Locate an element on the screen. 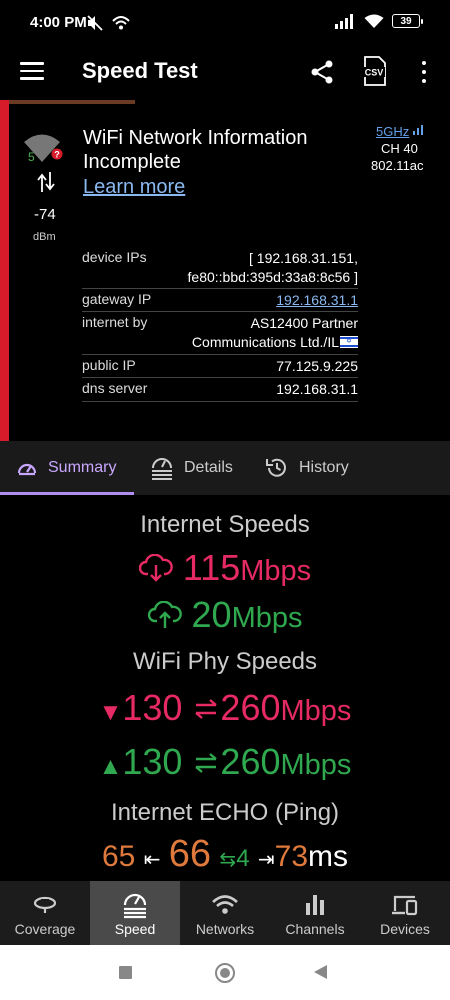 This screenshot has height=1000, width=450. network-title: WiFi Network Information Incomplete is located at coordinates (195, 150).